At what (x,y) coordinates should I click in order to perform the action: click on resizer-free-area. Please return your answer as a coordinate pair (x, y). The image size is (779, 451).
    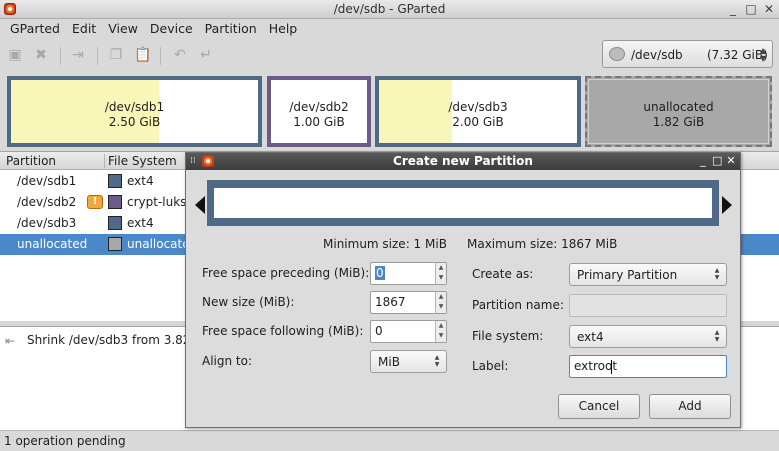
    Looking at the image, I should click on (463, 203).